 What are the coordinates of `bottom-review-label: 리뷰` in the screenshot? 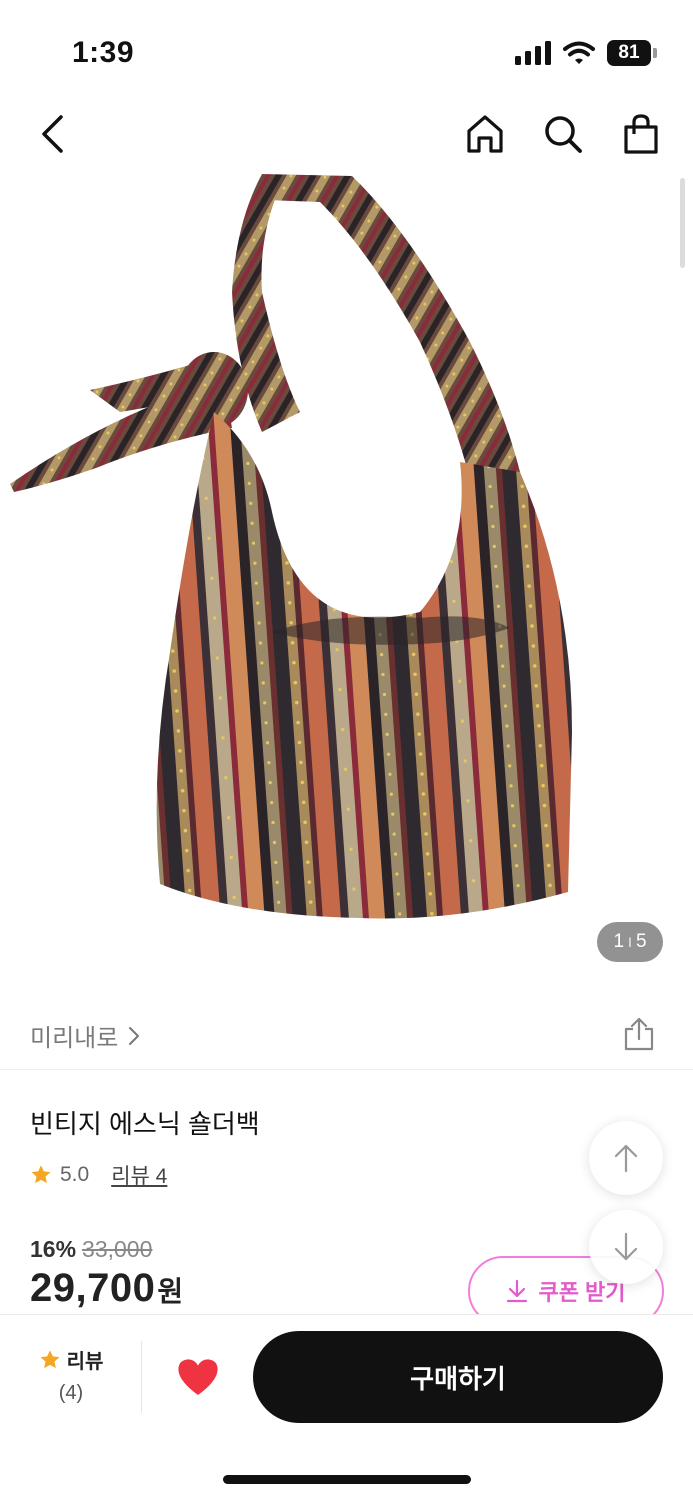 It's located at (85, 1362).